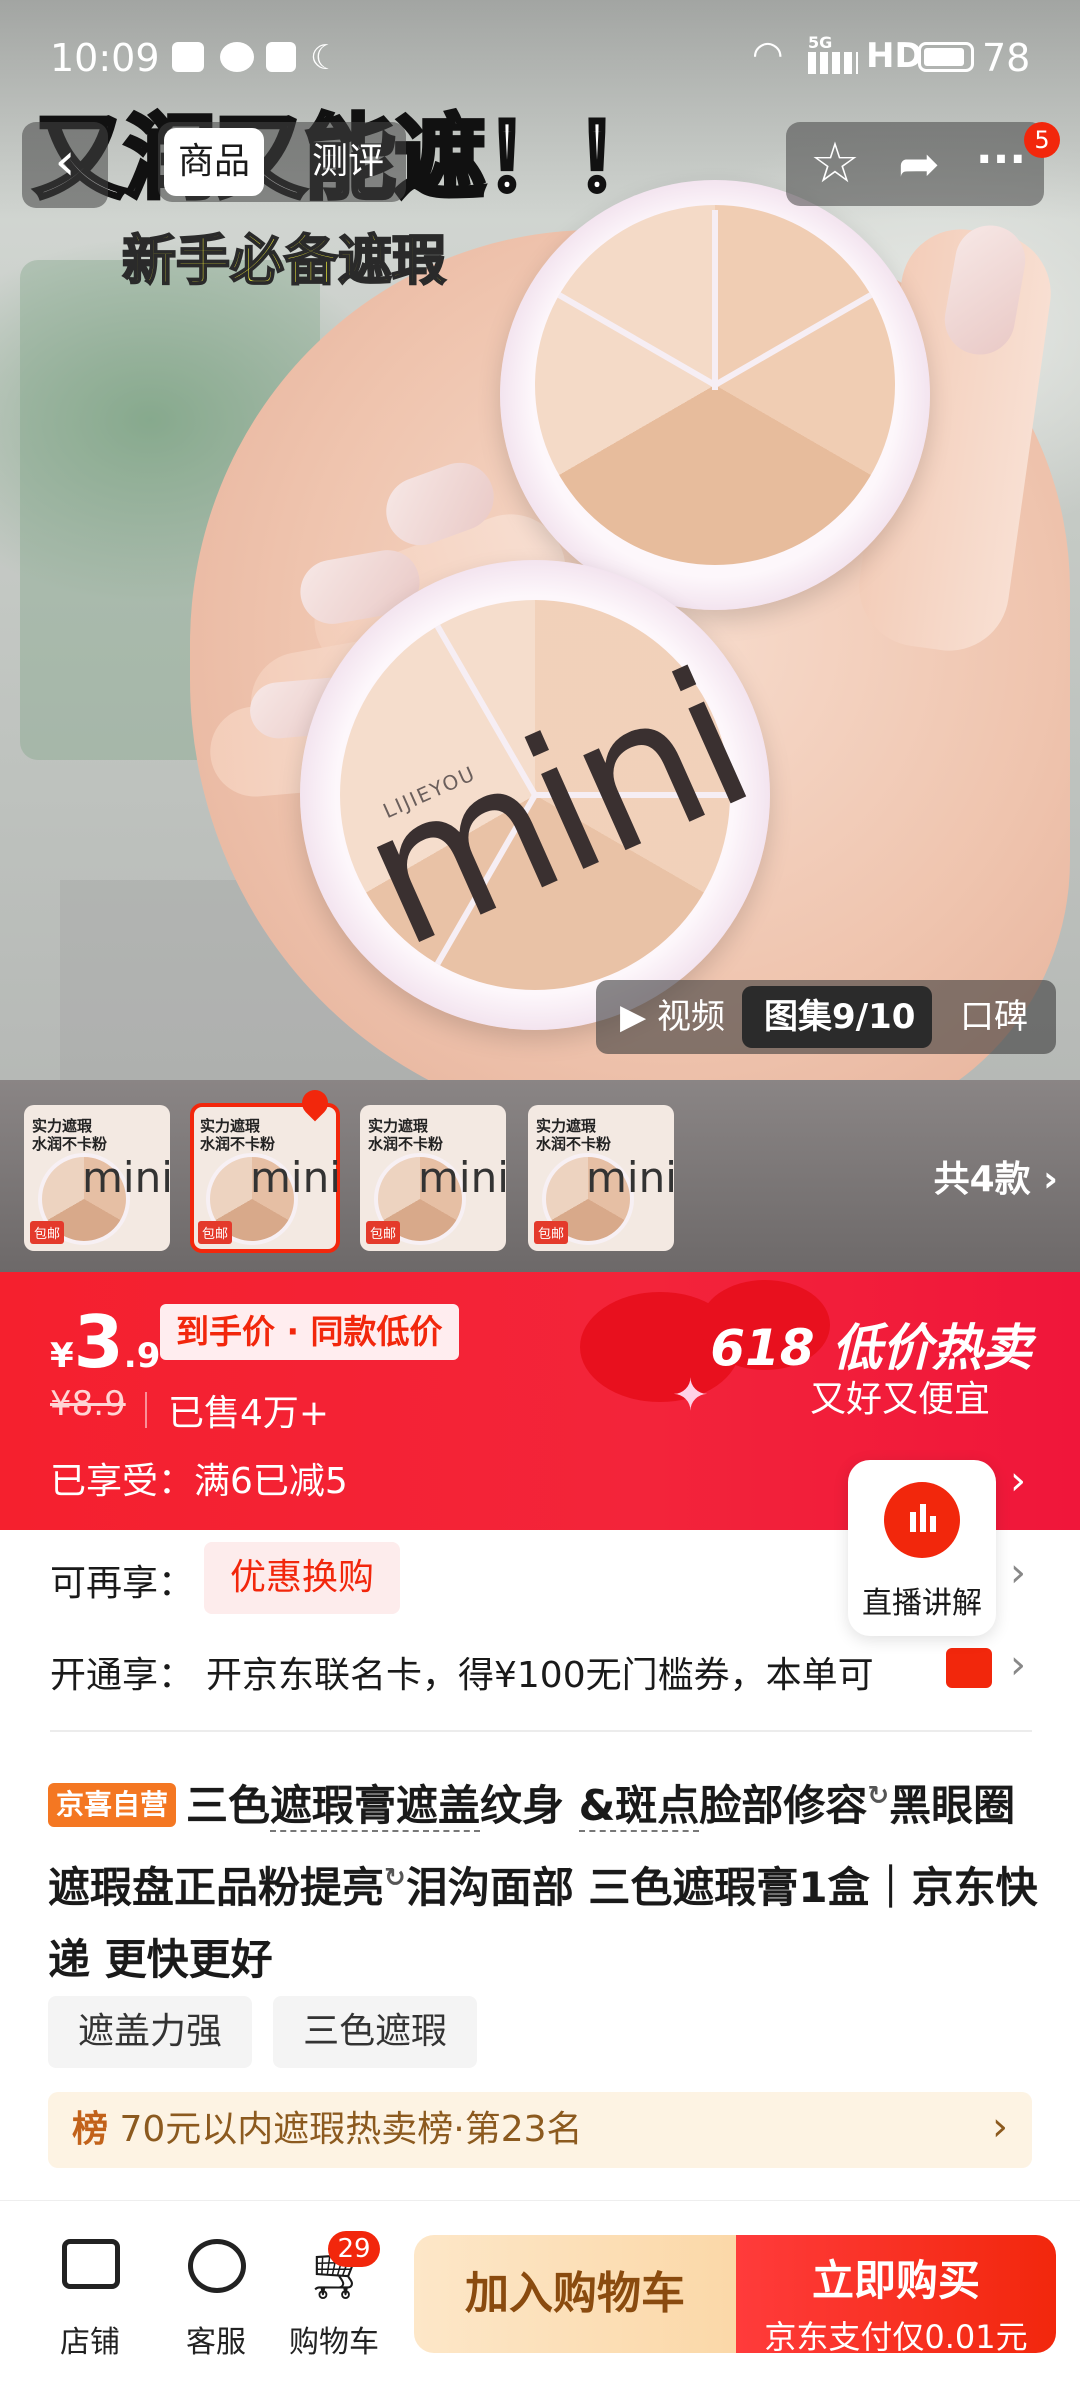 This screenshot has height=2400, width=1080. I want to click on variant-count-link: 共4款 ›, so click(996, 1176).